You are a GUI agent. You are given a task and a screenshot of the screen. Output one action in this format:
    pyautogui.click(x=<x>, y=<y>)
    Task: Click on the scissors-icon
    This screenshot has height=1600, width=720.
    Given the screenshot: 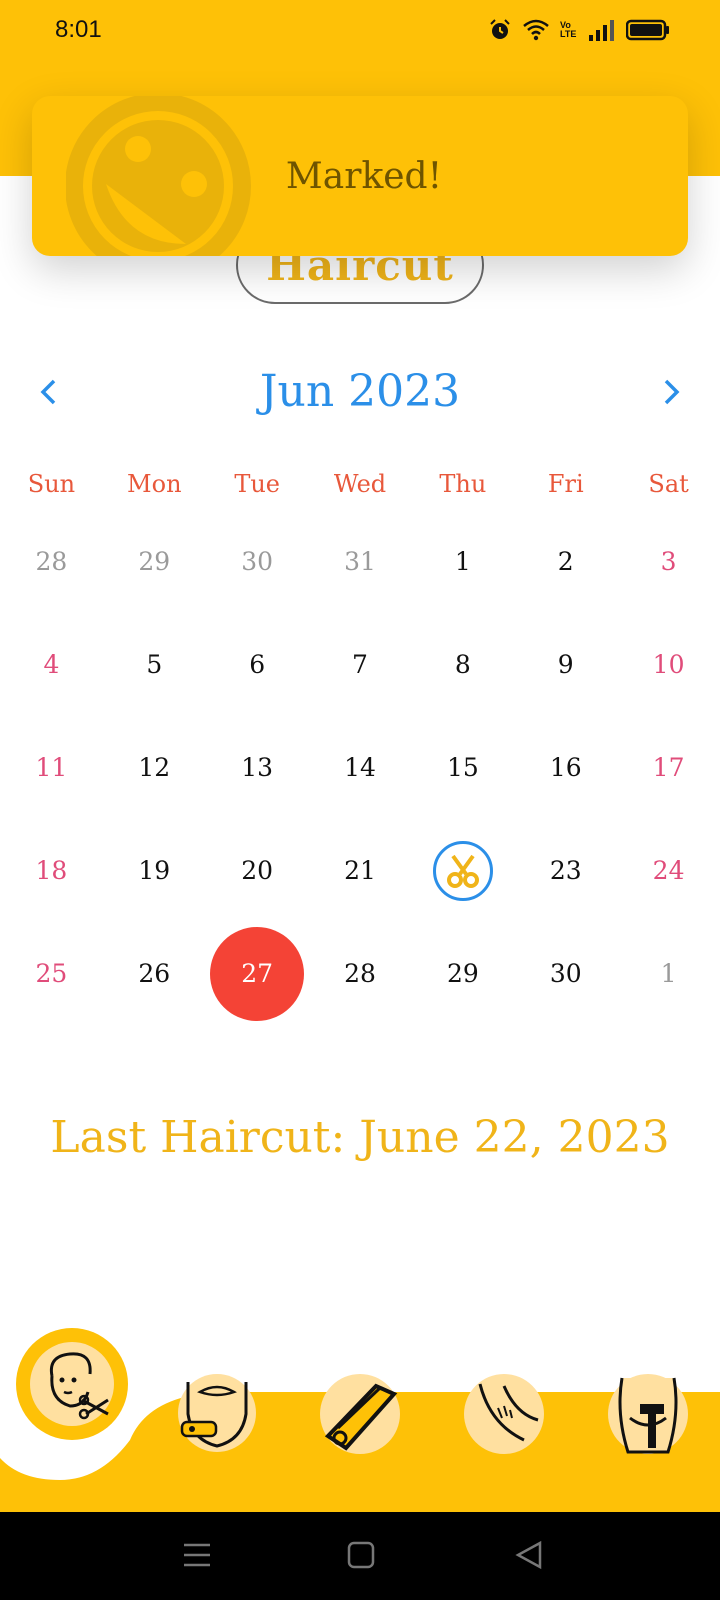 What is the action you would take?
    pyautogui.click(x=462, y=871)
    